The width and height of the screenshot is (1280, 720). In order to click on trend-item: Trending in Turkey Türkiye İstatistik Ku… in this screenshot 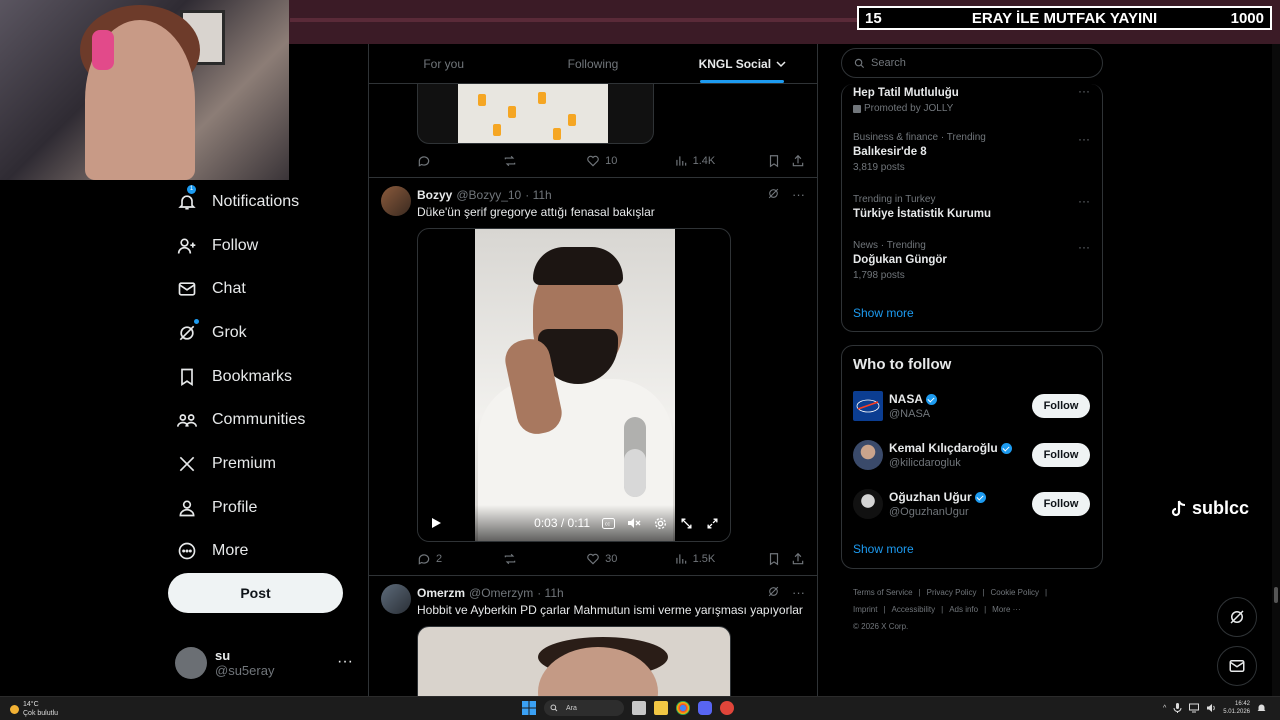, I will do `click(971, 207)`.